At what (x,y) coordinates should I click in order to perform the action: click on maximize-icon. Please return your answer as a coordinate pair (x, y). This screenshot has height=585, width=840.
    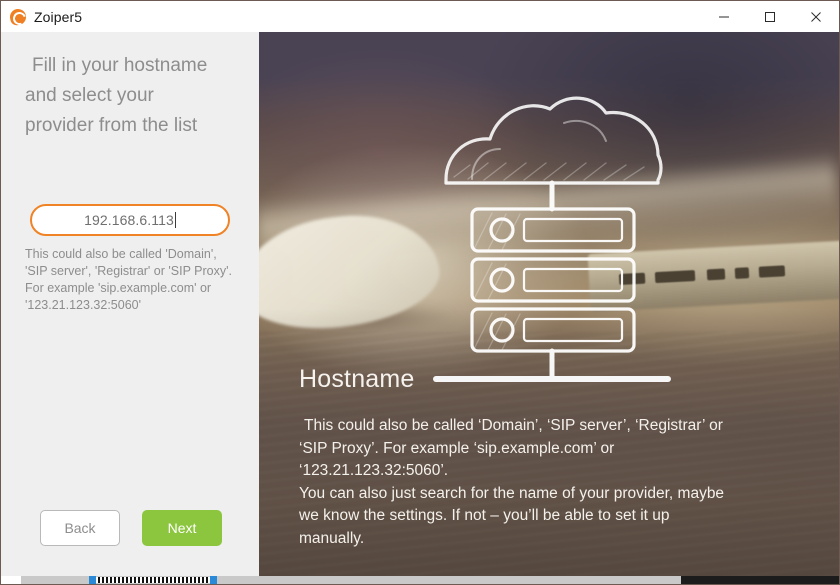
    Looking at the image, I should click on (770, 16).